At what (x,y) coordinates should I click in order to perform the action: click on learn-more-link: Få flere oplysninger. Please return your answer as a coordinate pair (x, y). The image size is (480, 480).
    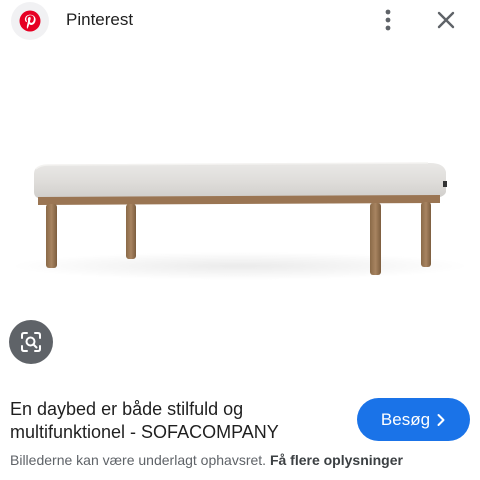
    Looking at the image, I should click on (336, 460).